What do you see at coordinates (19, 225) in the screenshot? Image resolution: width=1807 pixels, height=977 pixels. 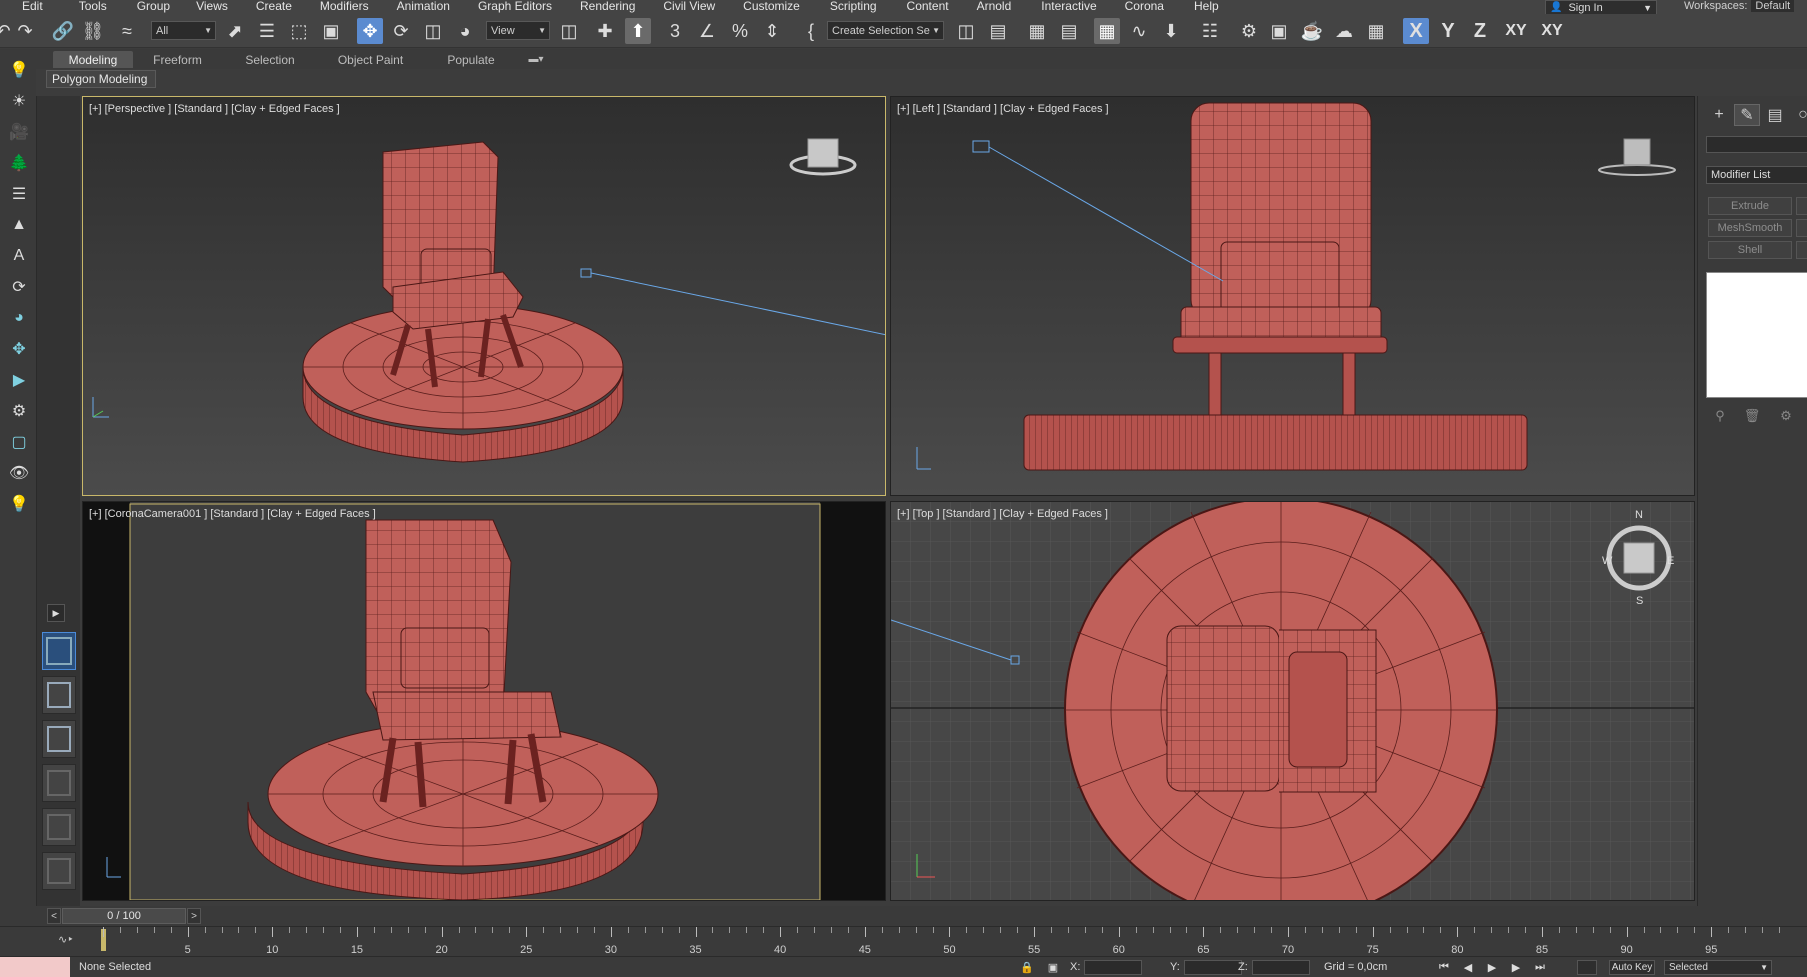 I see `figure-icon: ▲` at bounding box center [19, 225].